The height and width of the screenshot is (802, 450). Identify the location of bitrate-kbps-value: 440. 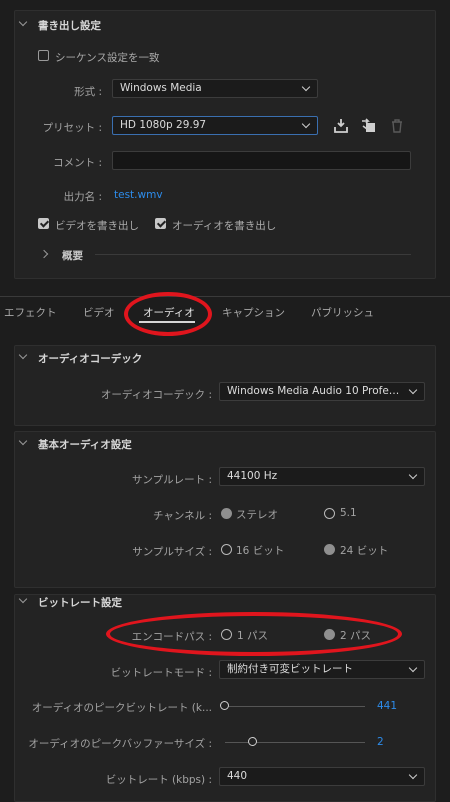
(237, 776).